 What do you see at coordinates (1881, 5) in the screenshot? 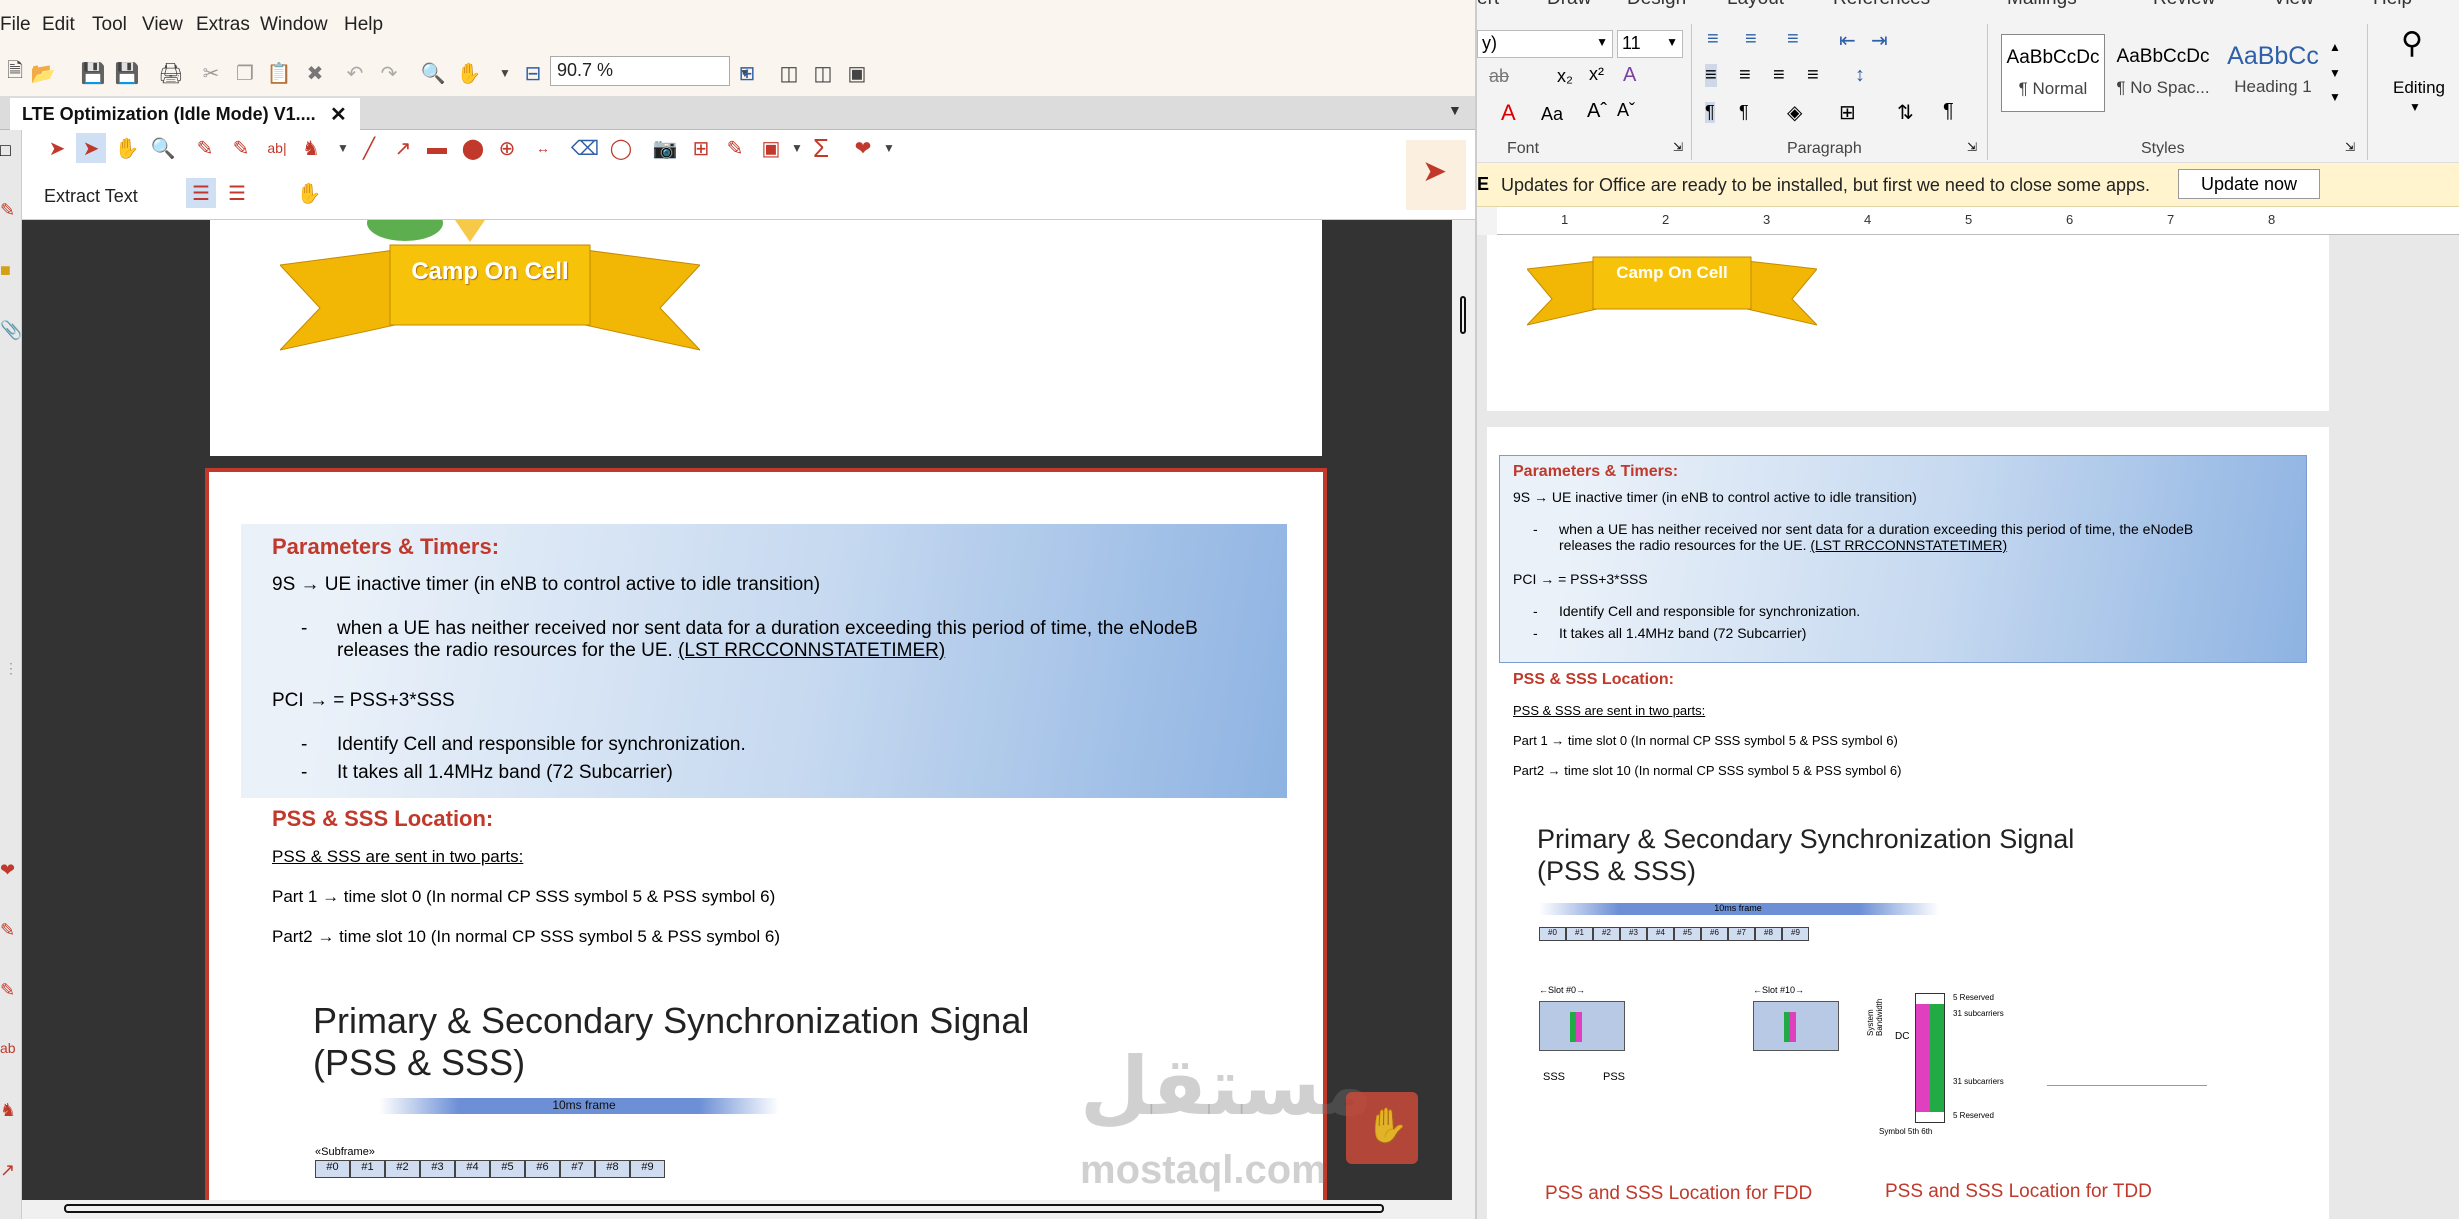
I see `tab-references: References` at bounding box center [1881, 5].